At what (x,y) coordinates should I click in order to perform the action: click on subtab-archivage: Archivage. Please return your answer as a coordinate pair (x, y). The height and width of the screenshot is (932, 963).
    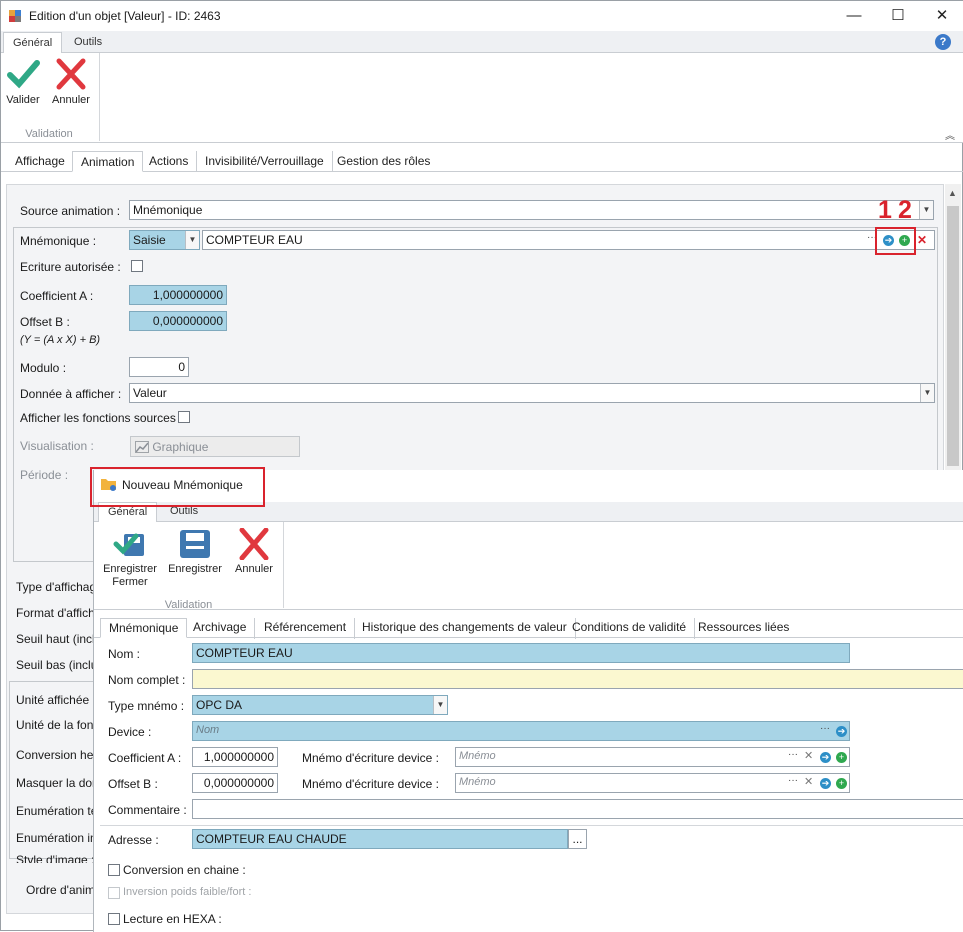
    Looking at the image, I should click on (220, 628).